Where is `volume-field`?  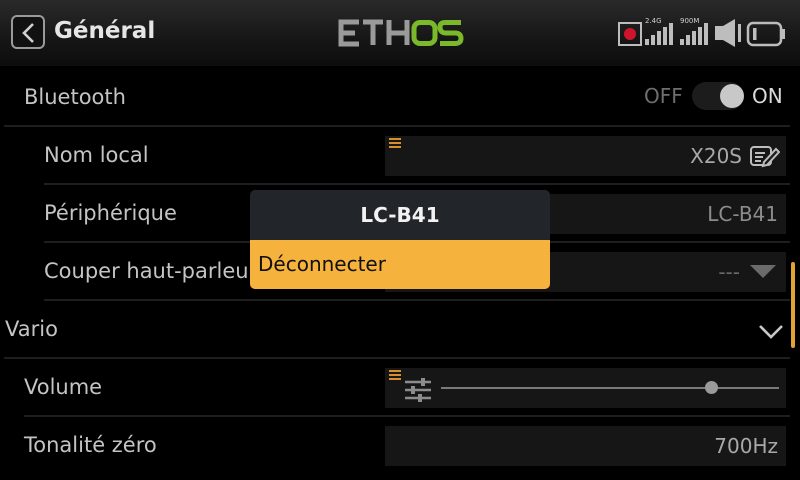 volume-field is located at coordinates (585, 388).